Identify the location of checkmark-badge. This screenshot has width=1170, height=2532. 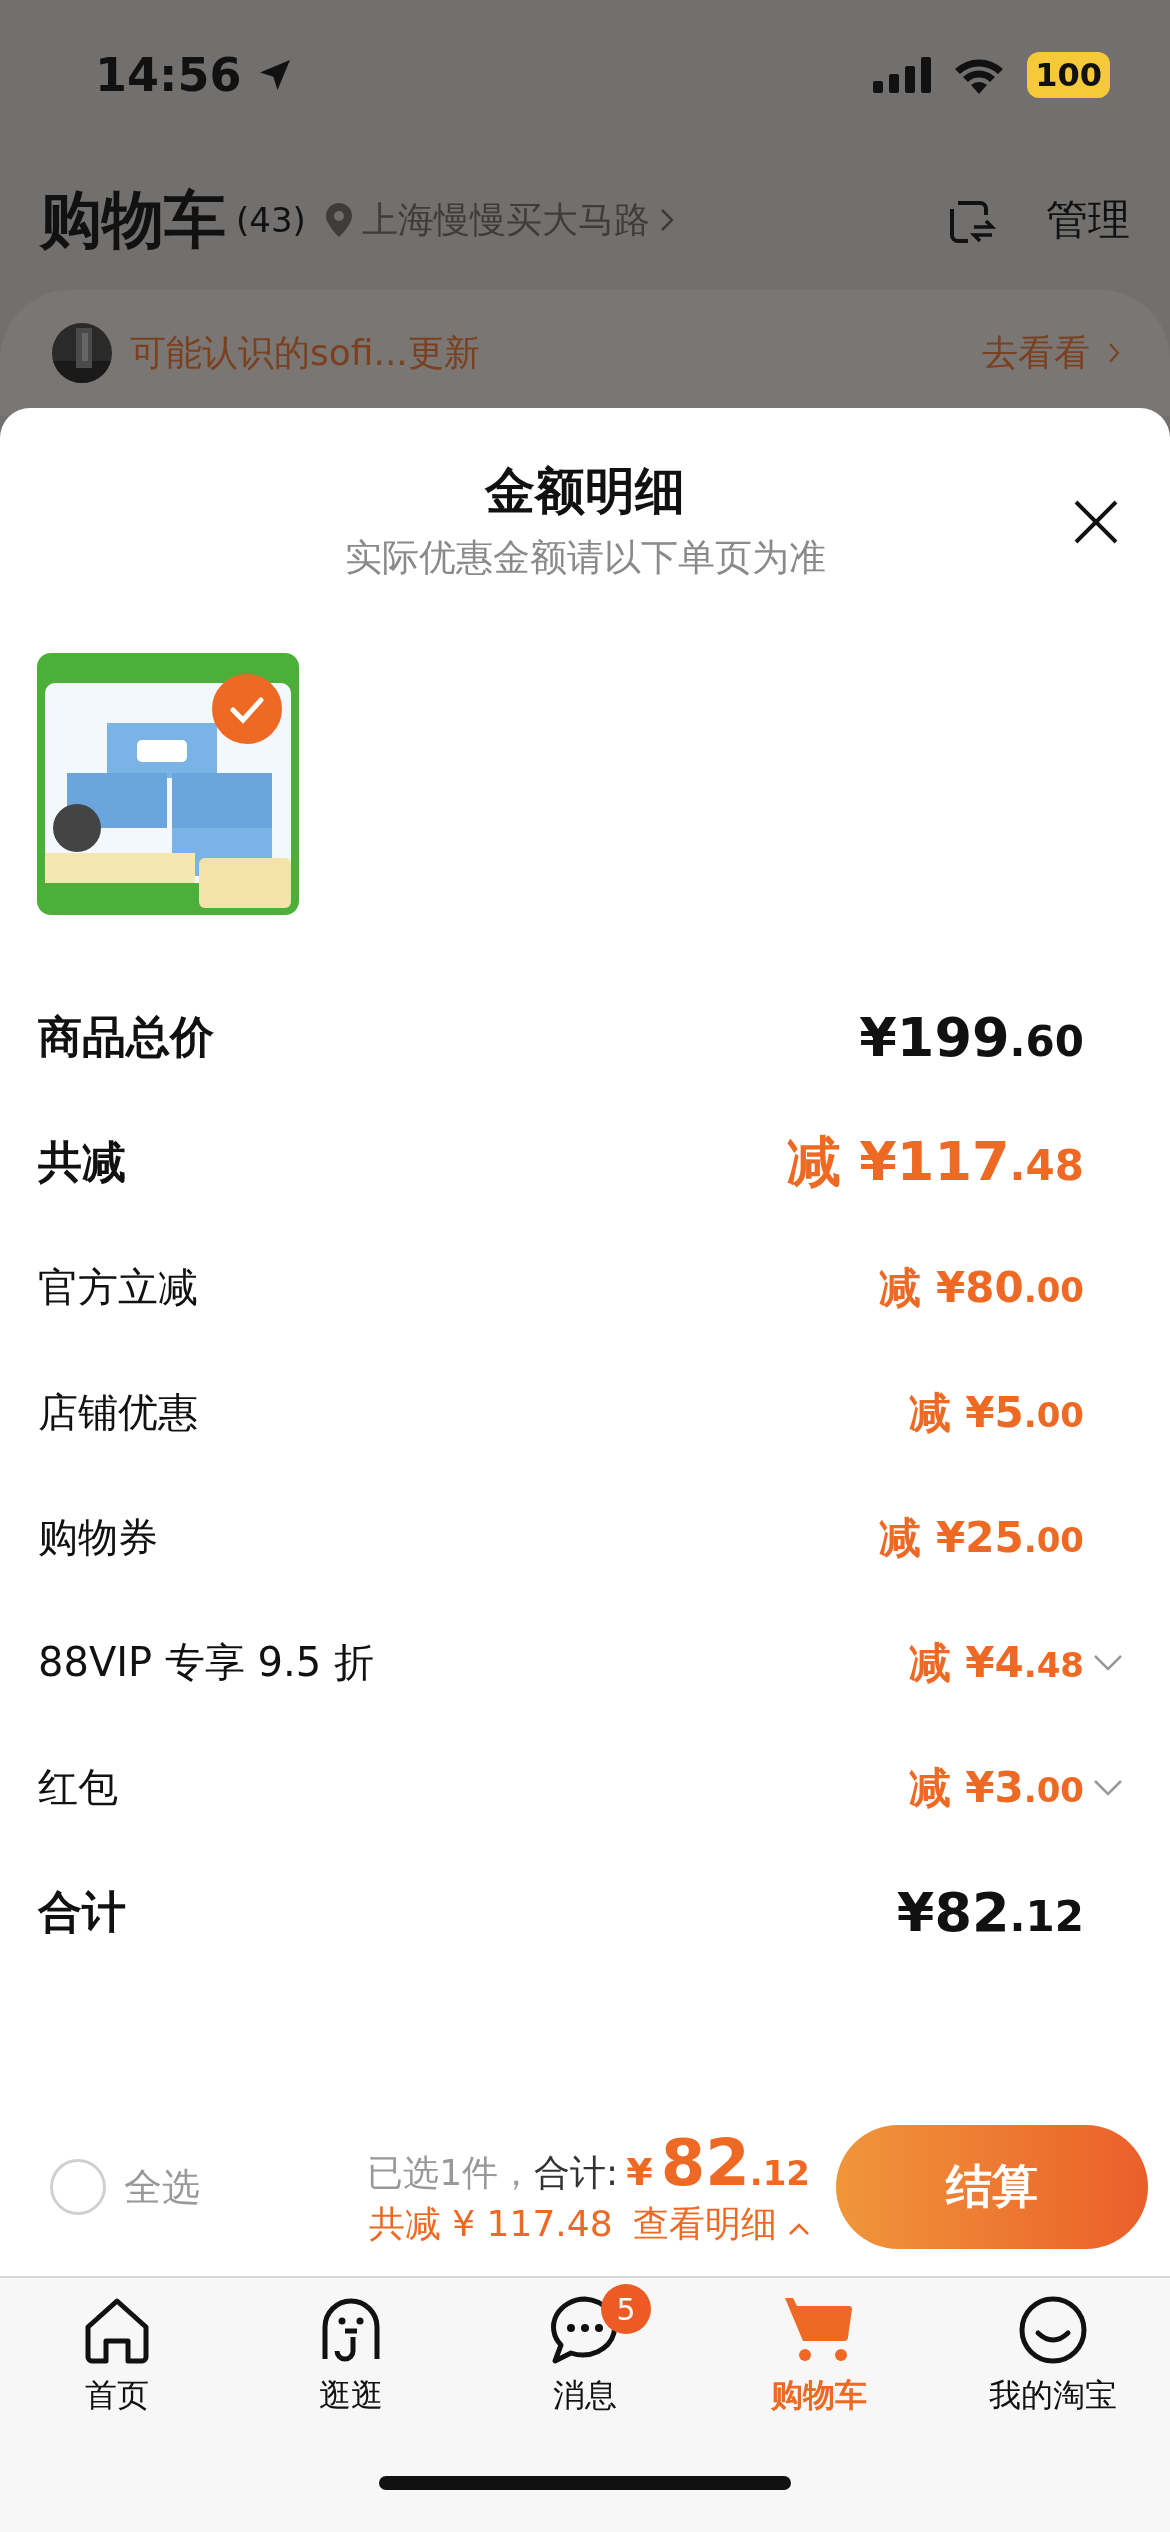
(247, 709).